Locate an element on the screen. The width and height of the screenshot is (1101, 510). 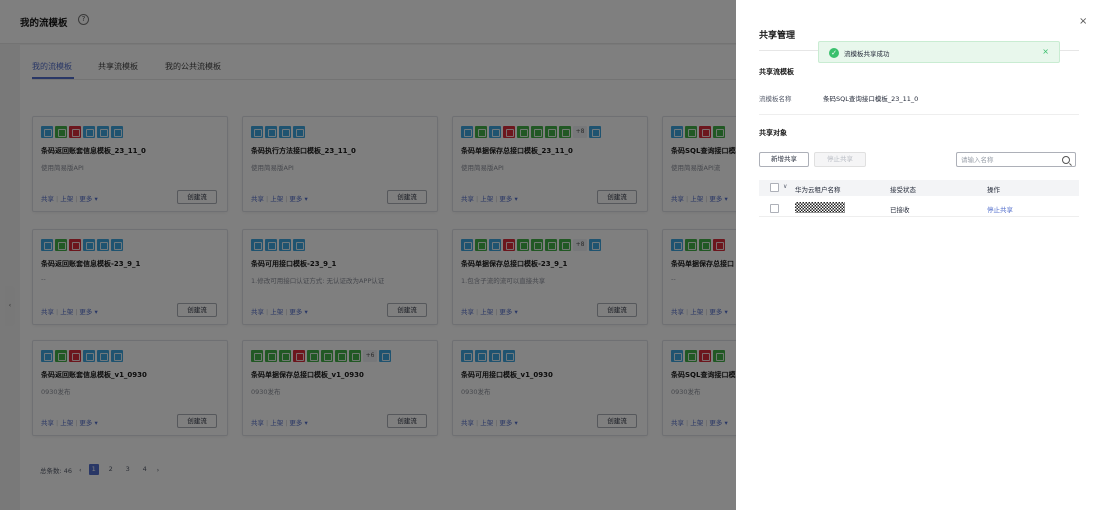
column-accept-status: 接受状态 is located at coordinates (903, 190).